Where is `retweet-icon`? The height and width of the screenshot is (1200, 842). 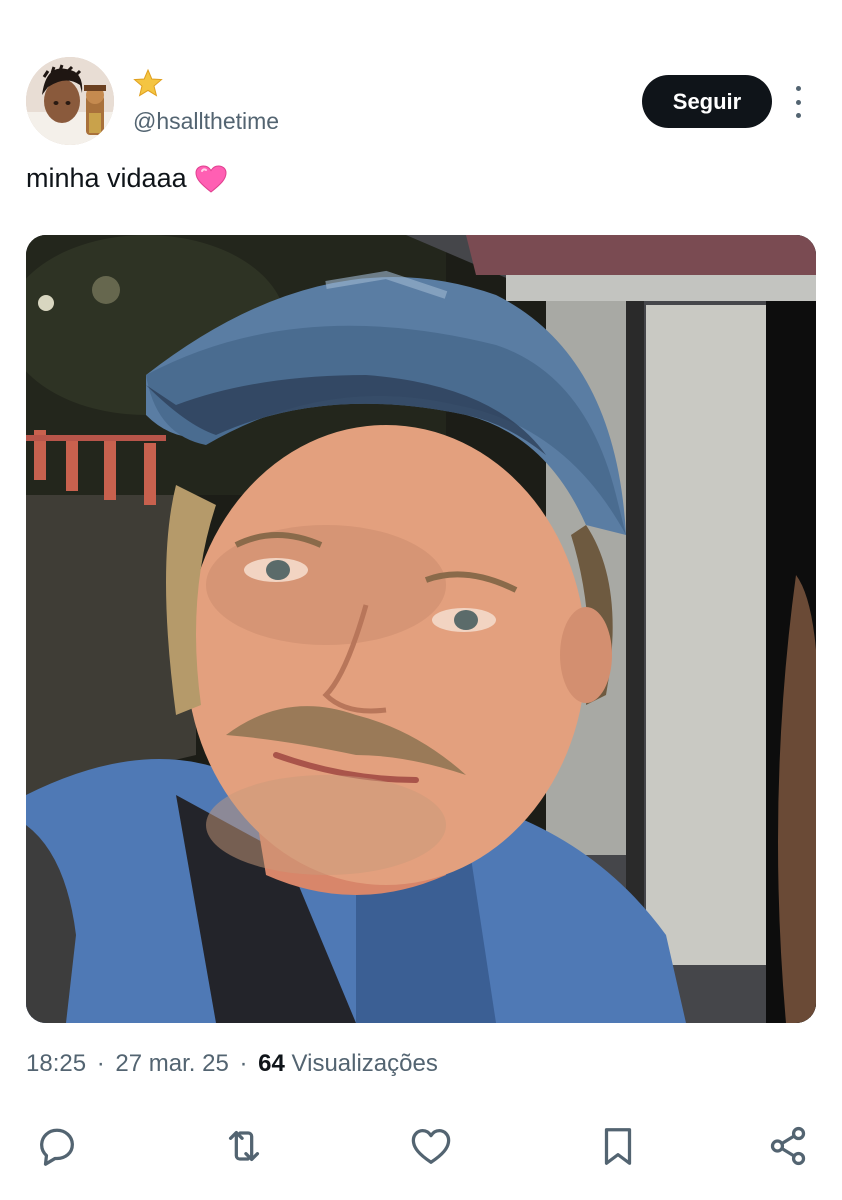 retweet-icon is located at coordinates (244, 1146).